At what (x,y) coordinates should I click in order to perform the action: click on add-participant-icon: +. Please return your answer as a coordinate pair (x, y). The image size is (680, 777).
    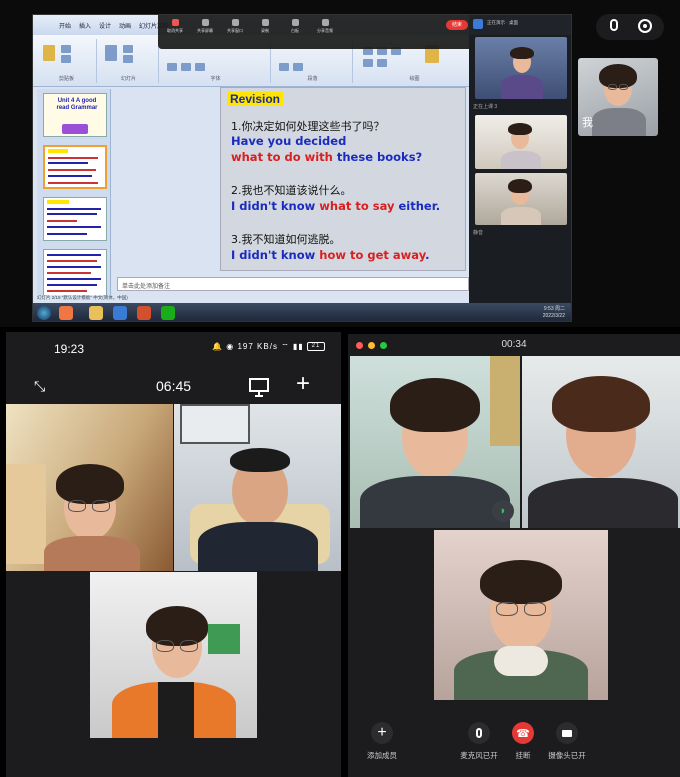
    Looking at the image, I should click on (303, 384).